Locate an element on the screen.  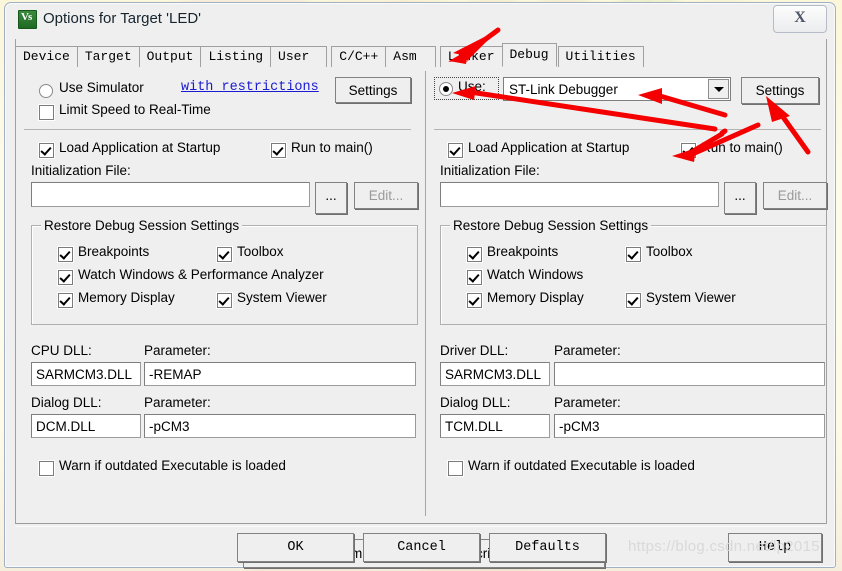
cpu-dll-input: SARMCM3.DLL is located at coordinates (86, 374).